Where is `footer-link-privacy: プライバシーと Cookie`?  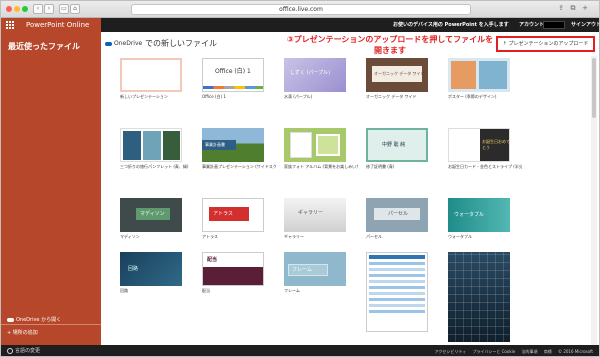
footer-link-privacy: プライバシーと Cookie is located at coordinates (493, 351).